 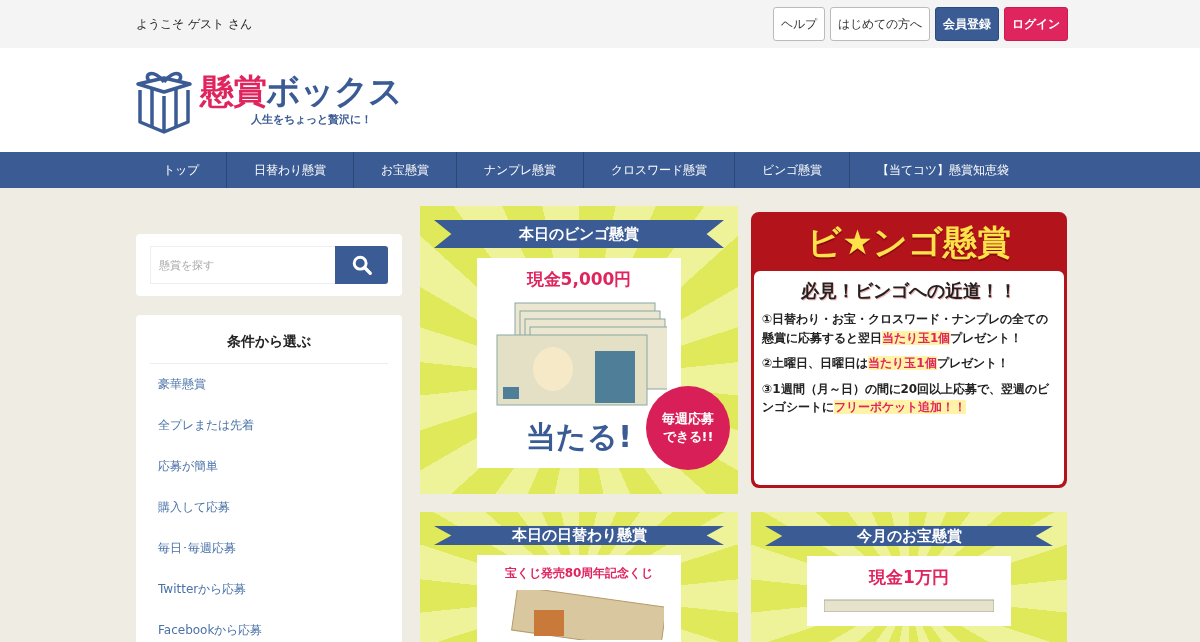 I want to click on search-button, so click(x=361, y=265).